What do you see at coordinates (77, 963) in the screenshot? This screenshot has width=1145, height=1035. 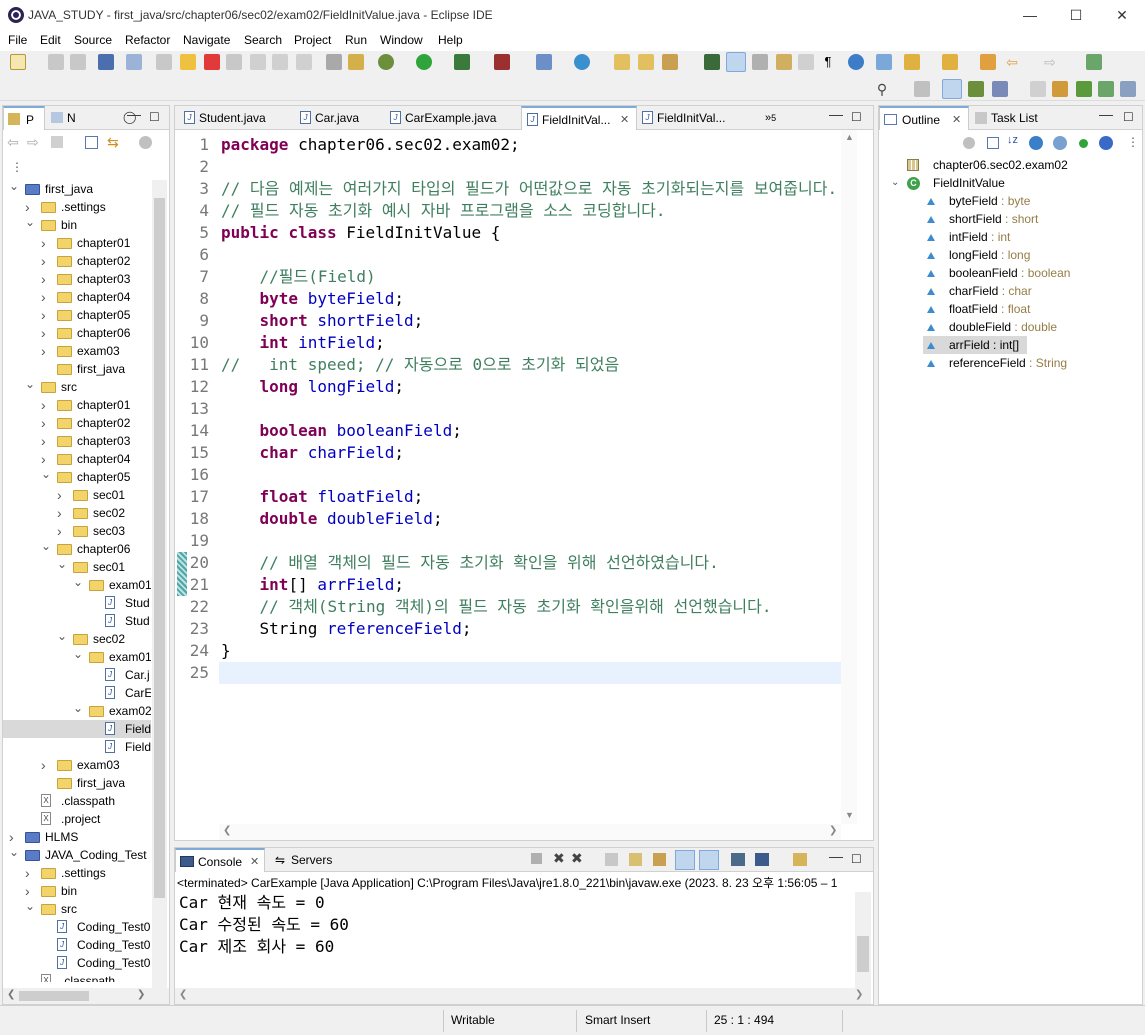 I see `tree-item: J Coding_Test0` at bounding box center [77, 963].